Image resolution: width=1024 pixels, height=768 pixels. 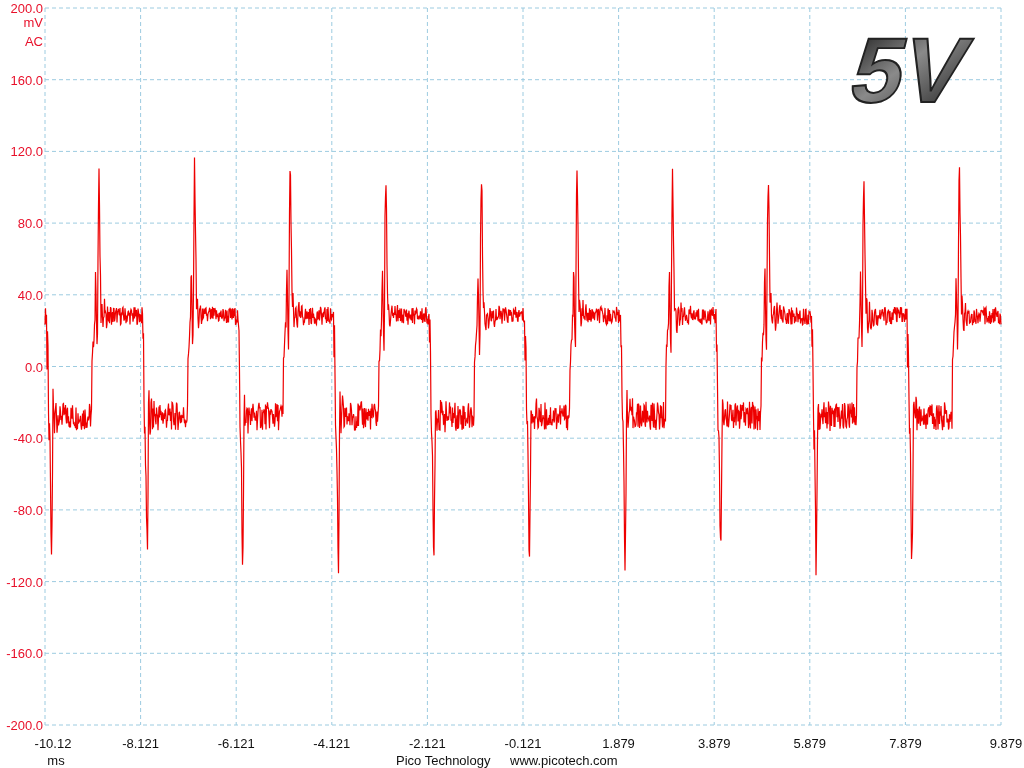 I want to click on unit-label: ms, so click(x=56, y=760).